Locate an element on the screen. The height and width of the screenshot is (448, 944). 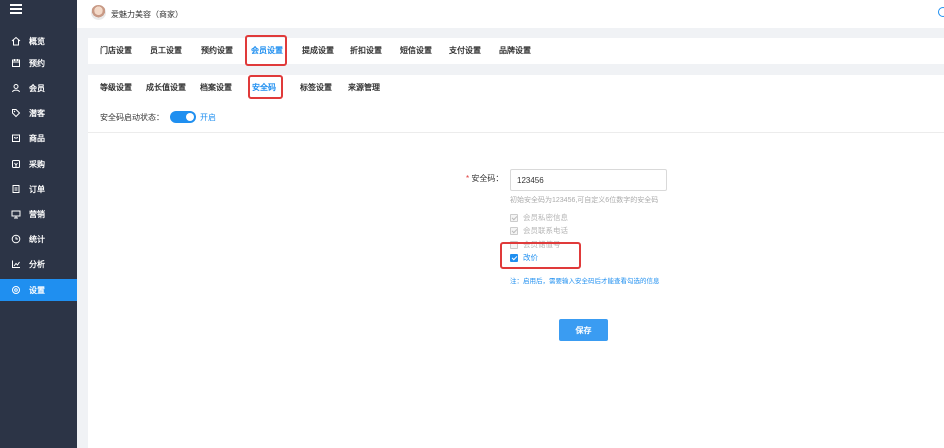
top-header: 爱魅力美容（商家） is located at coordinates (510, 14).